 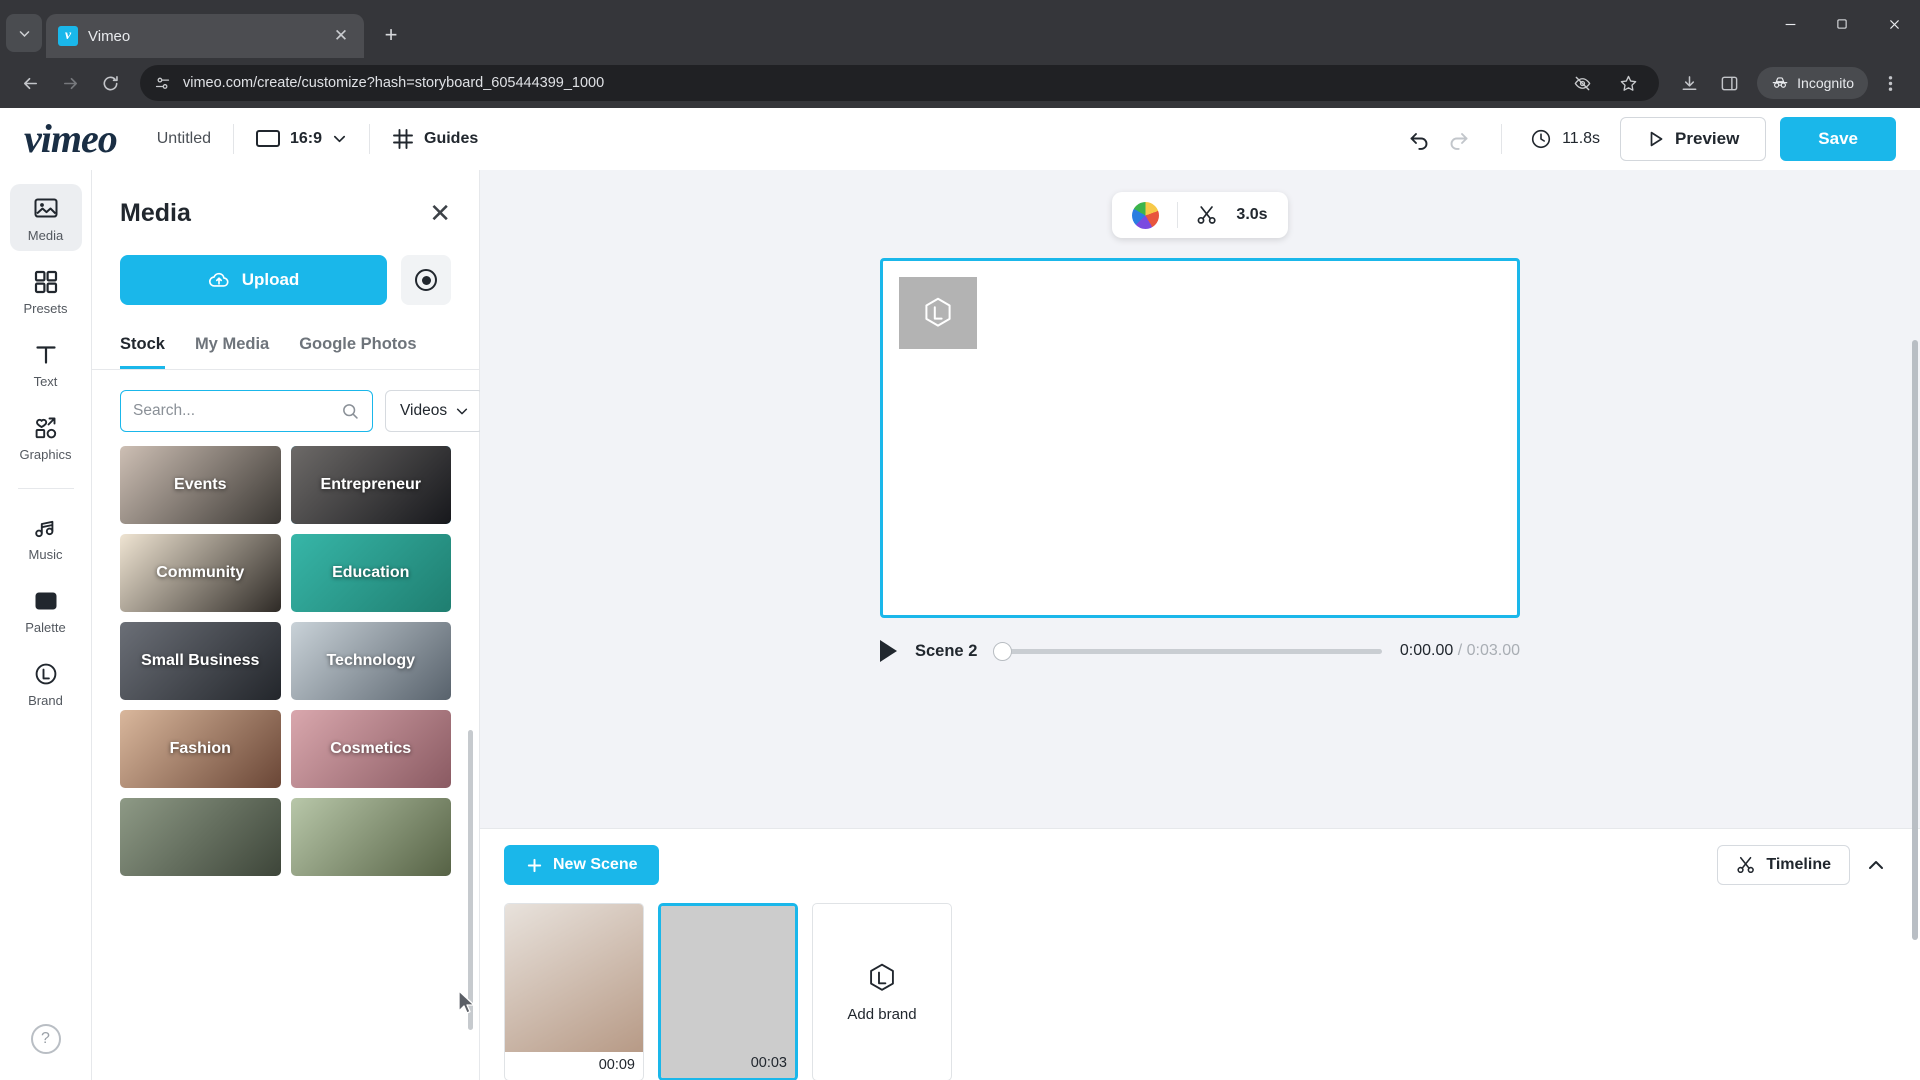 I want to click on aspect-ratio-selector: 16:9, so click(x=301, y=138).